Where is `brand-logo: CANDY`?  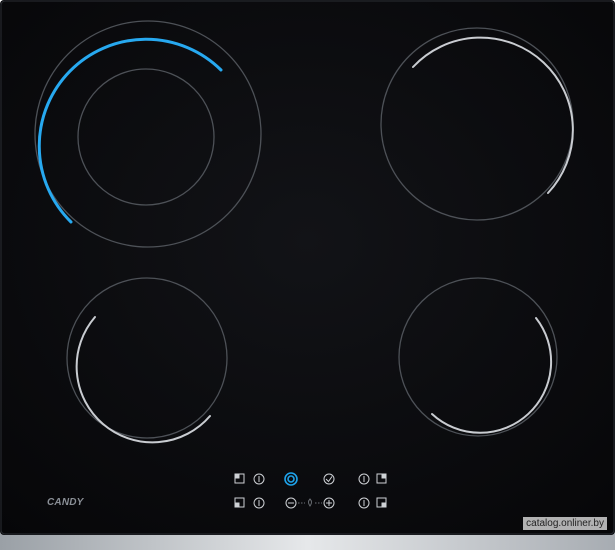 brand-logo: CANDY is located at coordinates (65, 502).